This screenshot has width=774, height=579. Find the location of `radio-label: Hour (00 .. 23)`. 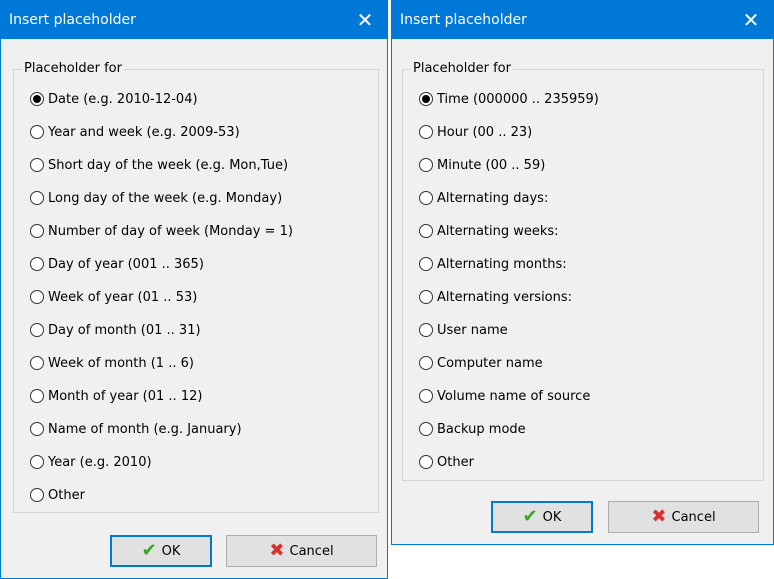

radio-label: Hour (00 .. 23) is located at coordinates (485, 132).